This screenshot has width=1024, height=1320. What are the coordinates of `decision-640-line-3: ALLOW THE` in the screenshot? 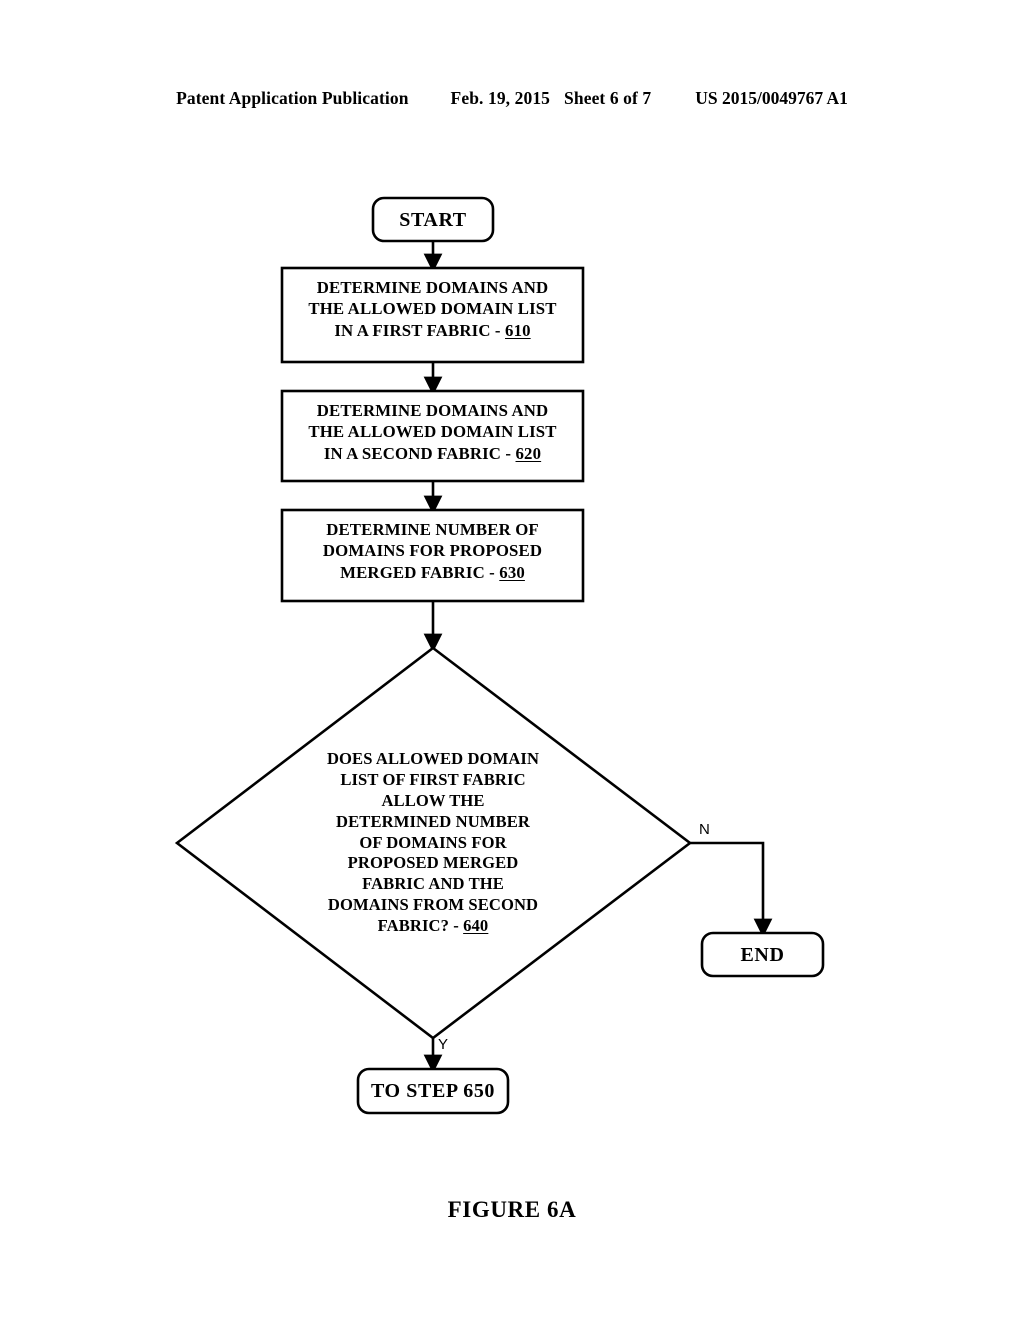 It's located at (433, 800).